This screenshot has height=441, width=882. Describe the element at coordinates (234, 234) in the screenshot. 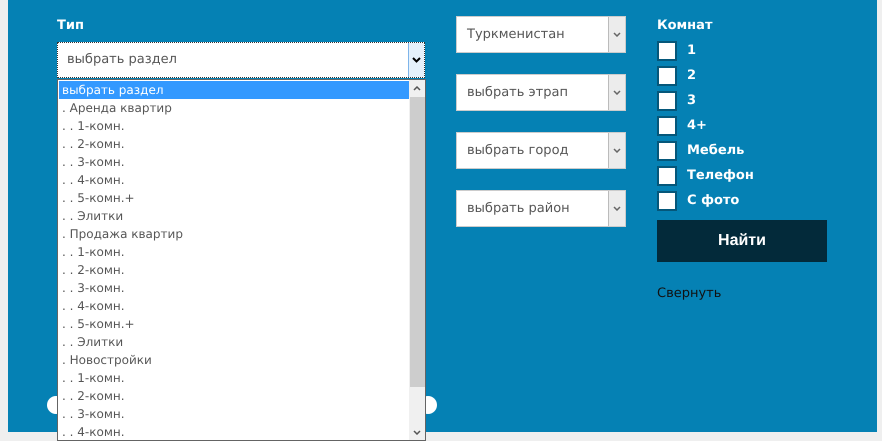

I see `dropdown-option: . Продажа квартир` at that location.